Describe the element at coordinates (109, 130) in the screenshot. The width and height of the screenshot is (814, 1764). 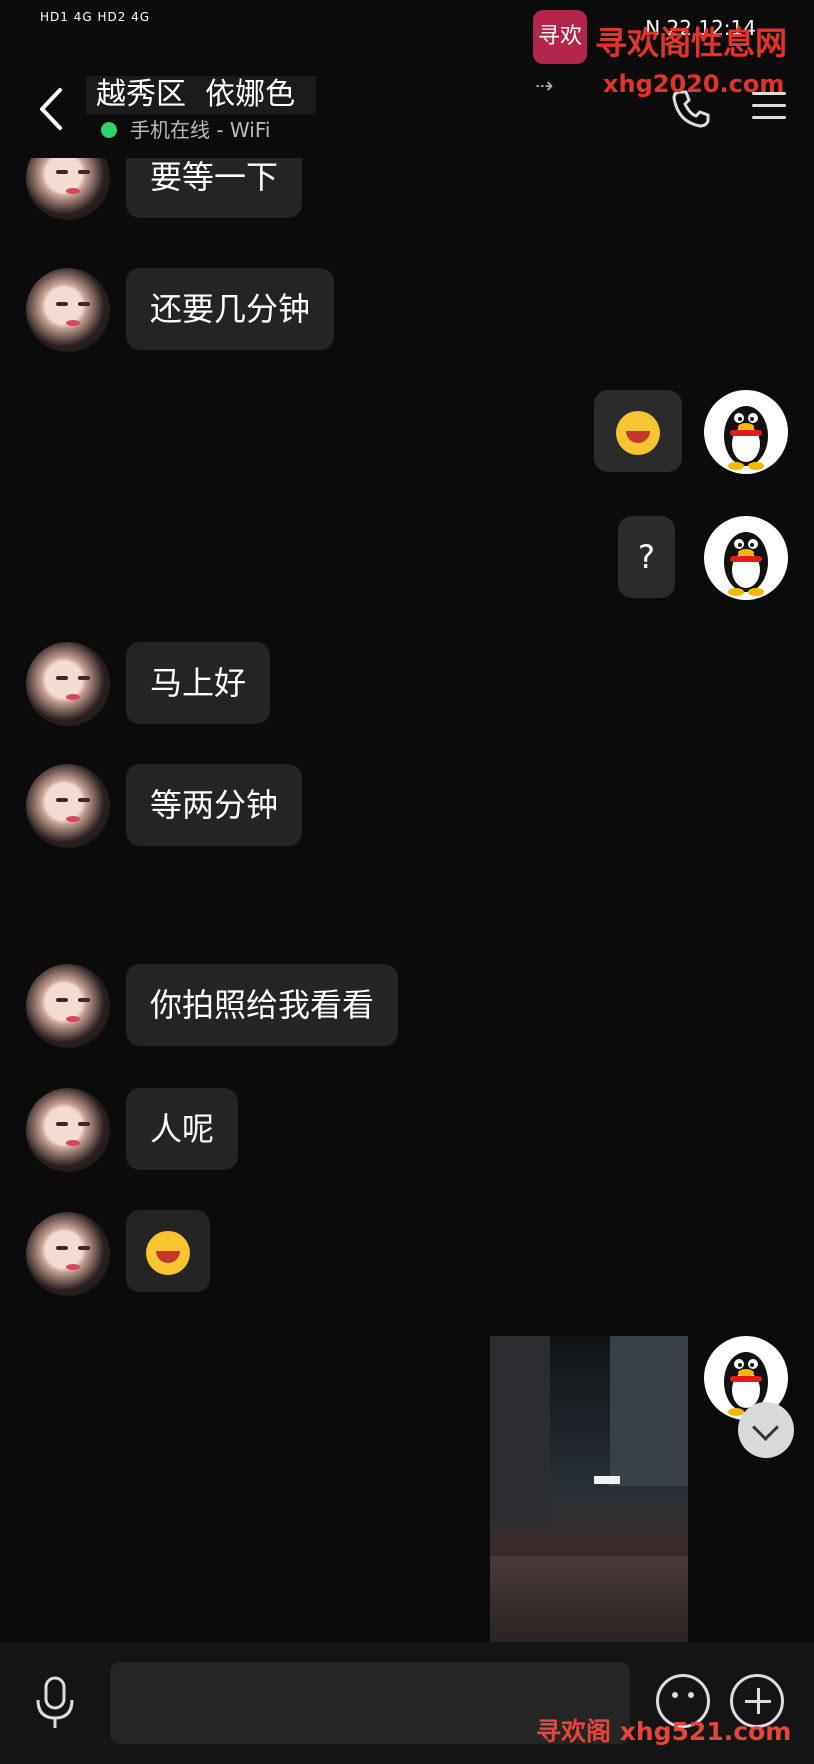
I see `online-dot-icon` at that location.